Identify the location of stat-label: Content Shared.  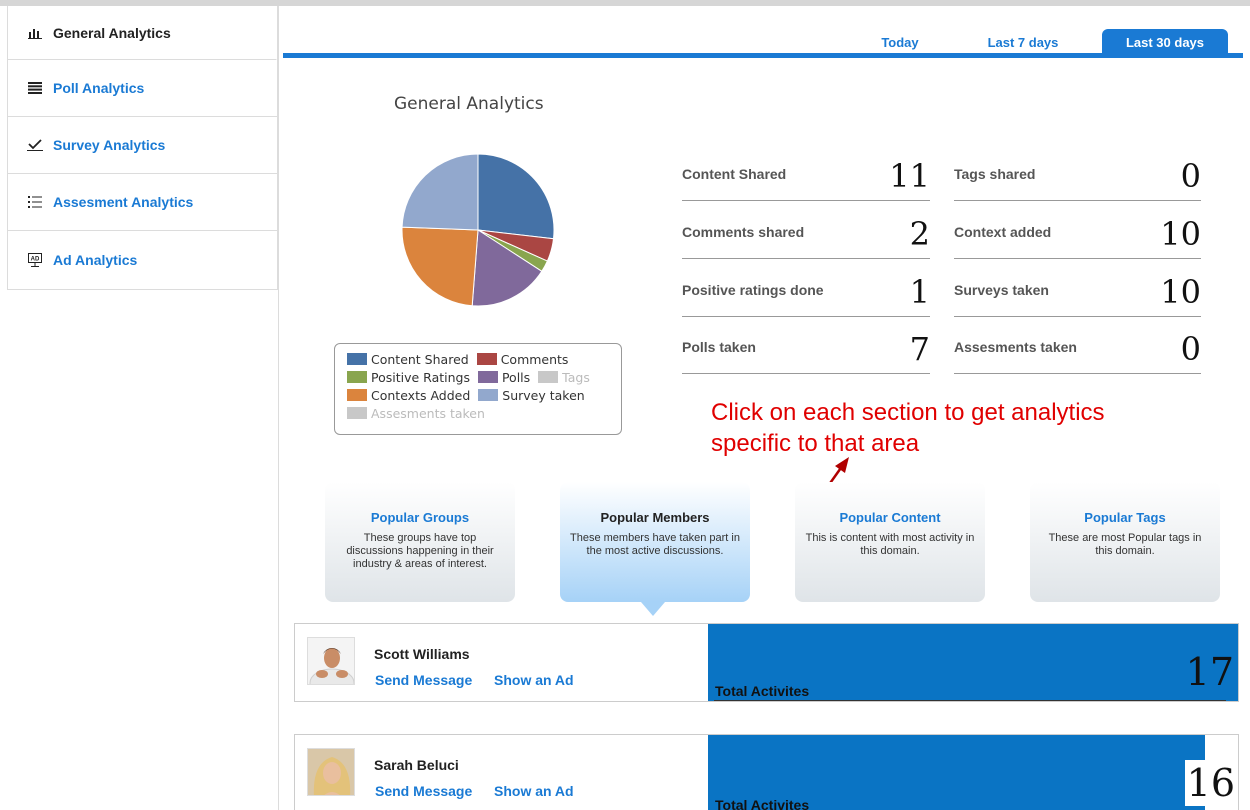
(734, 174).